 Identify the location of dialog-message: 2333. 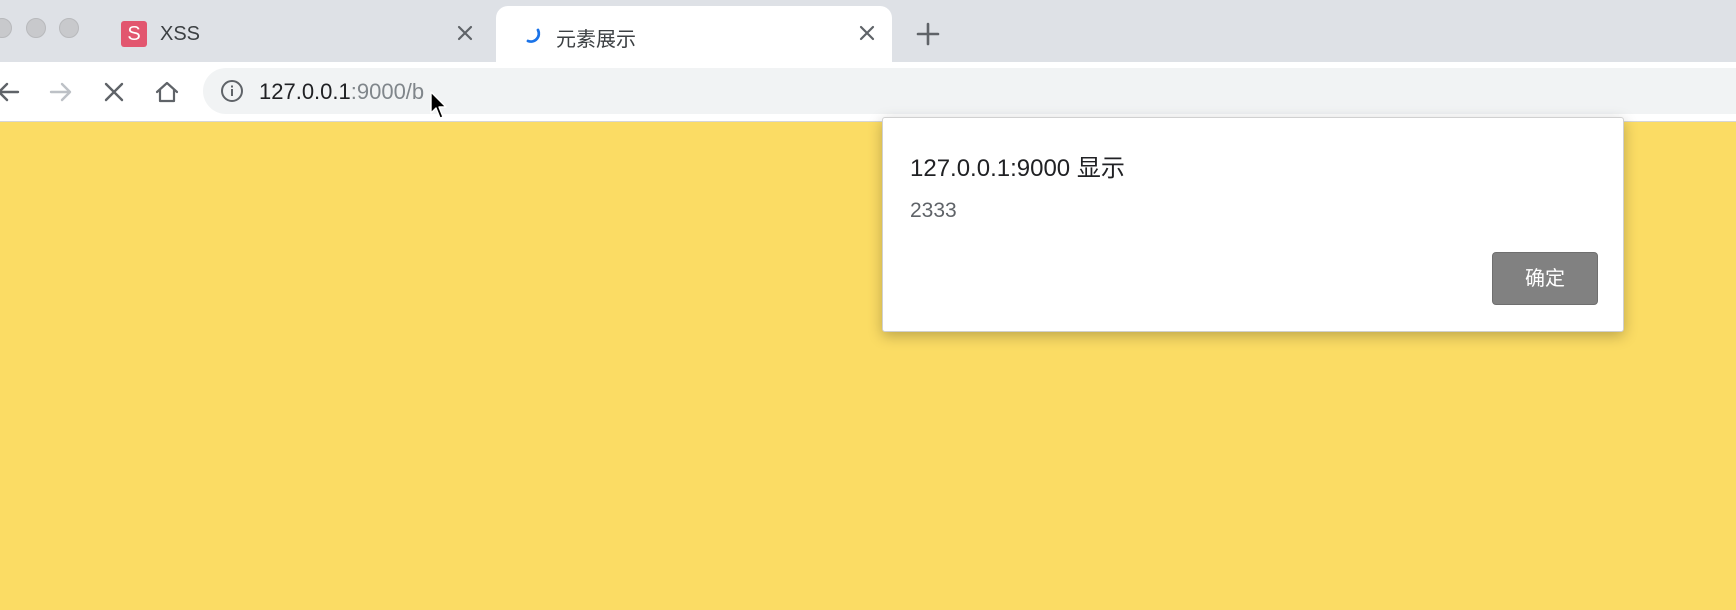
(933, 210).